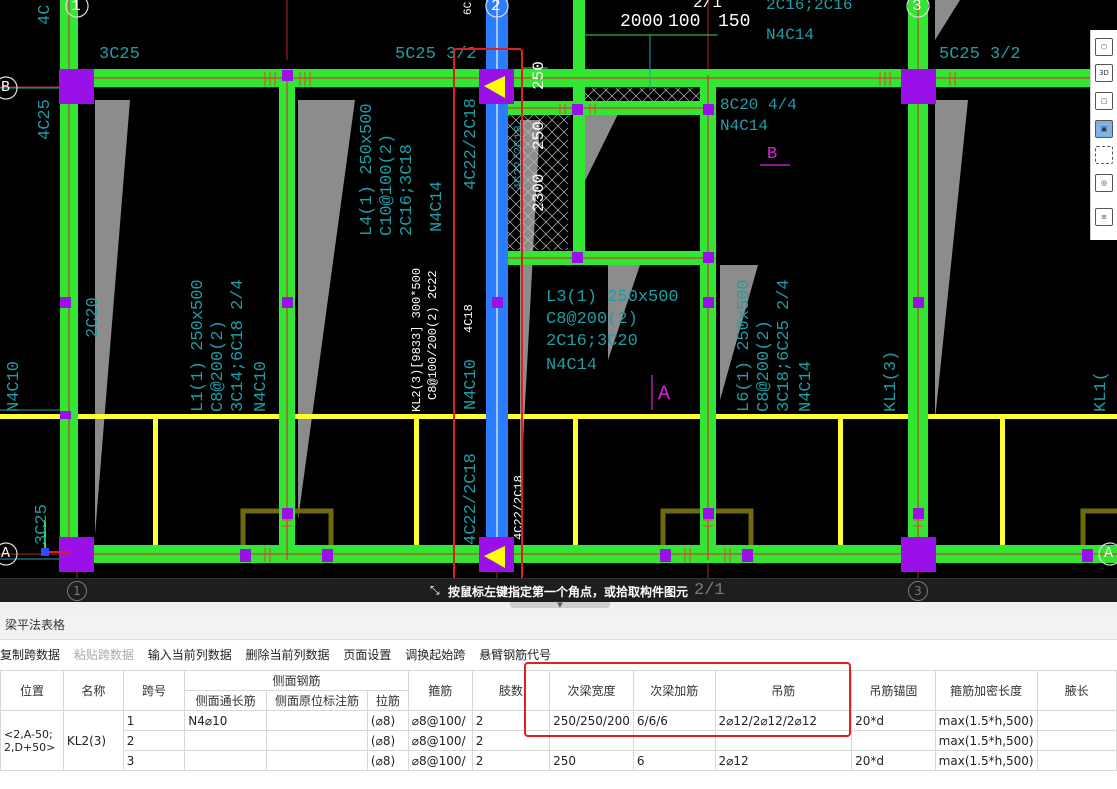 The image size is (1117, 789). Describe the element at coordinates (32, 740) in the screenshot. I see `cell-position: <2,A-50; 2,D+50>` at that location.